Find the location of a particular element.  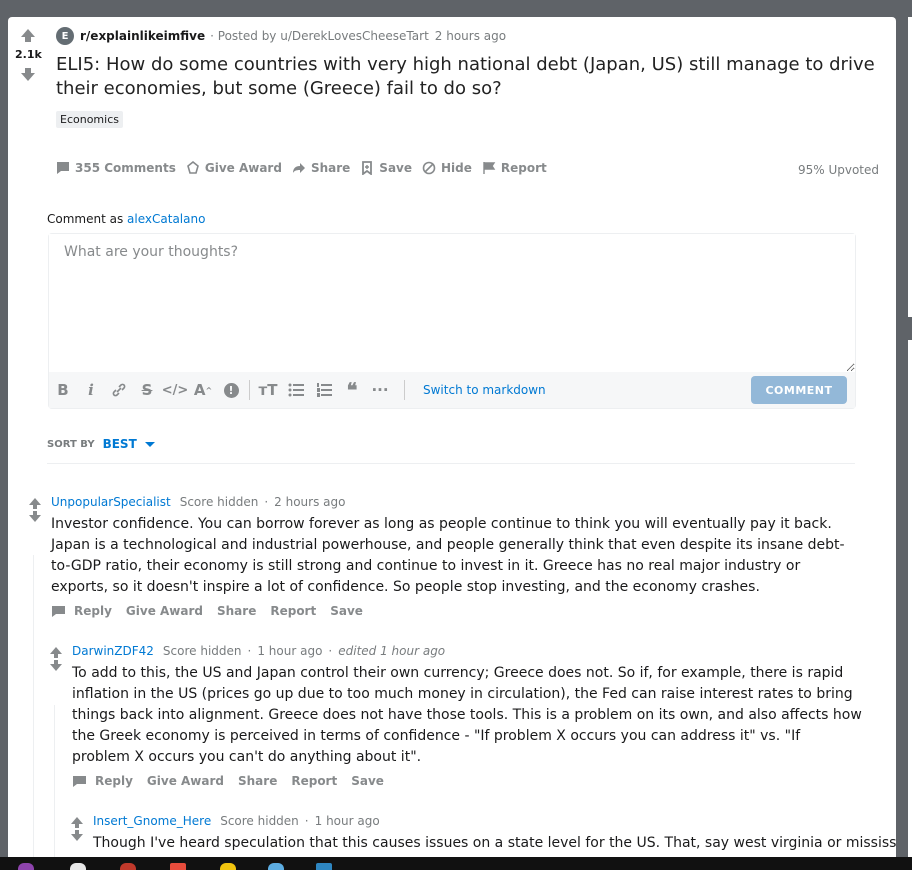

post-time: 2 hours ago is located at coordinates (470, 36).